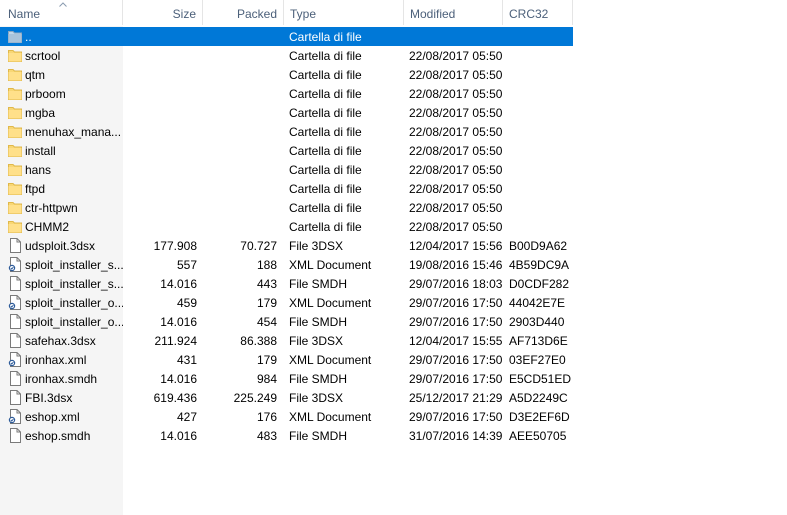 The height and width of the screenshot is (515, 787). Describe the element at coordinates (266, 360) in the screenshot. I see `file-packed-size: 179` at that location.